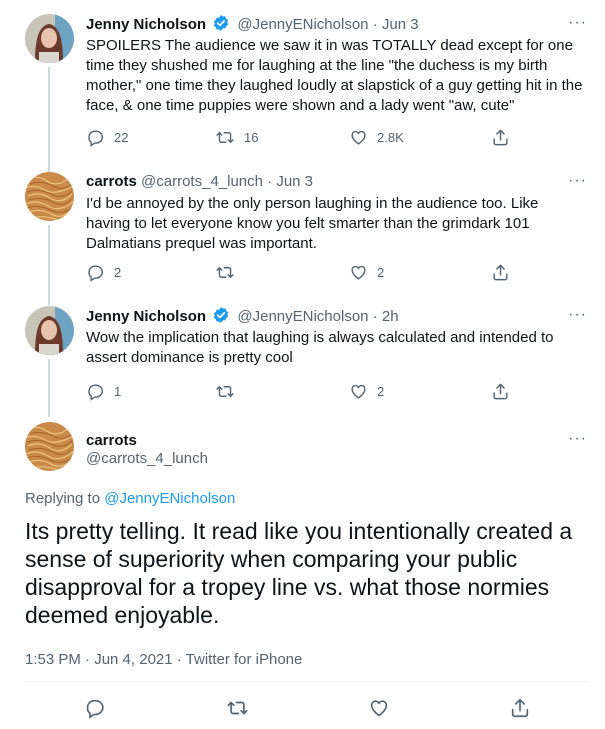 This screenshot has height=729, width=605. I want to click on tweet-time: · 2h, so click(386, 316).